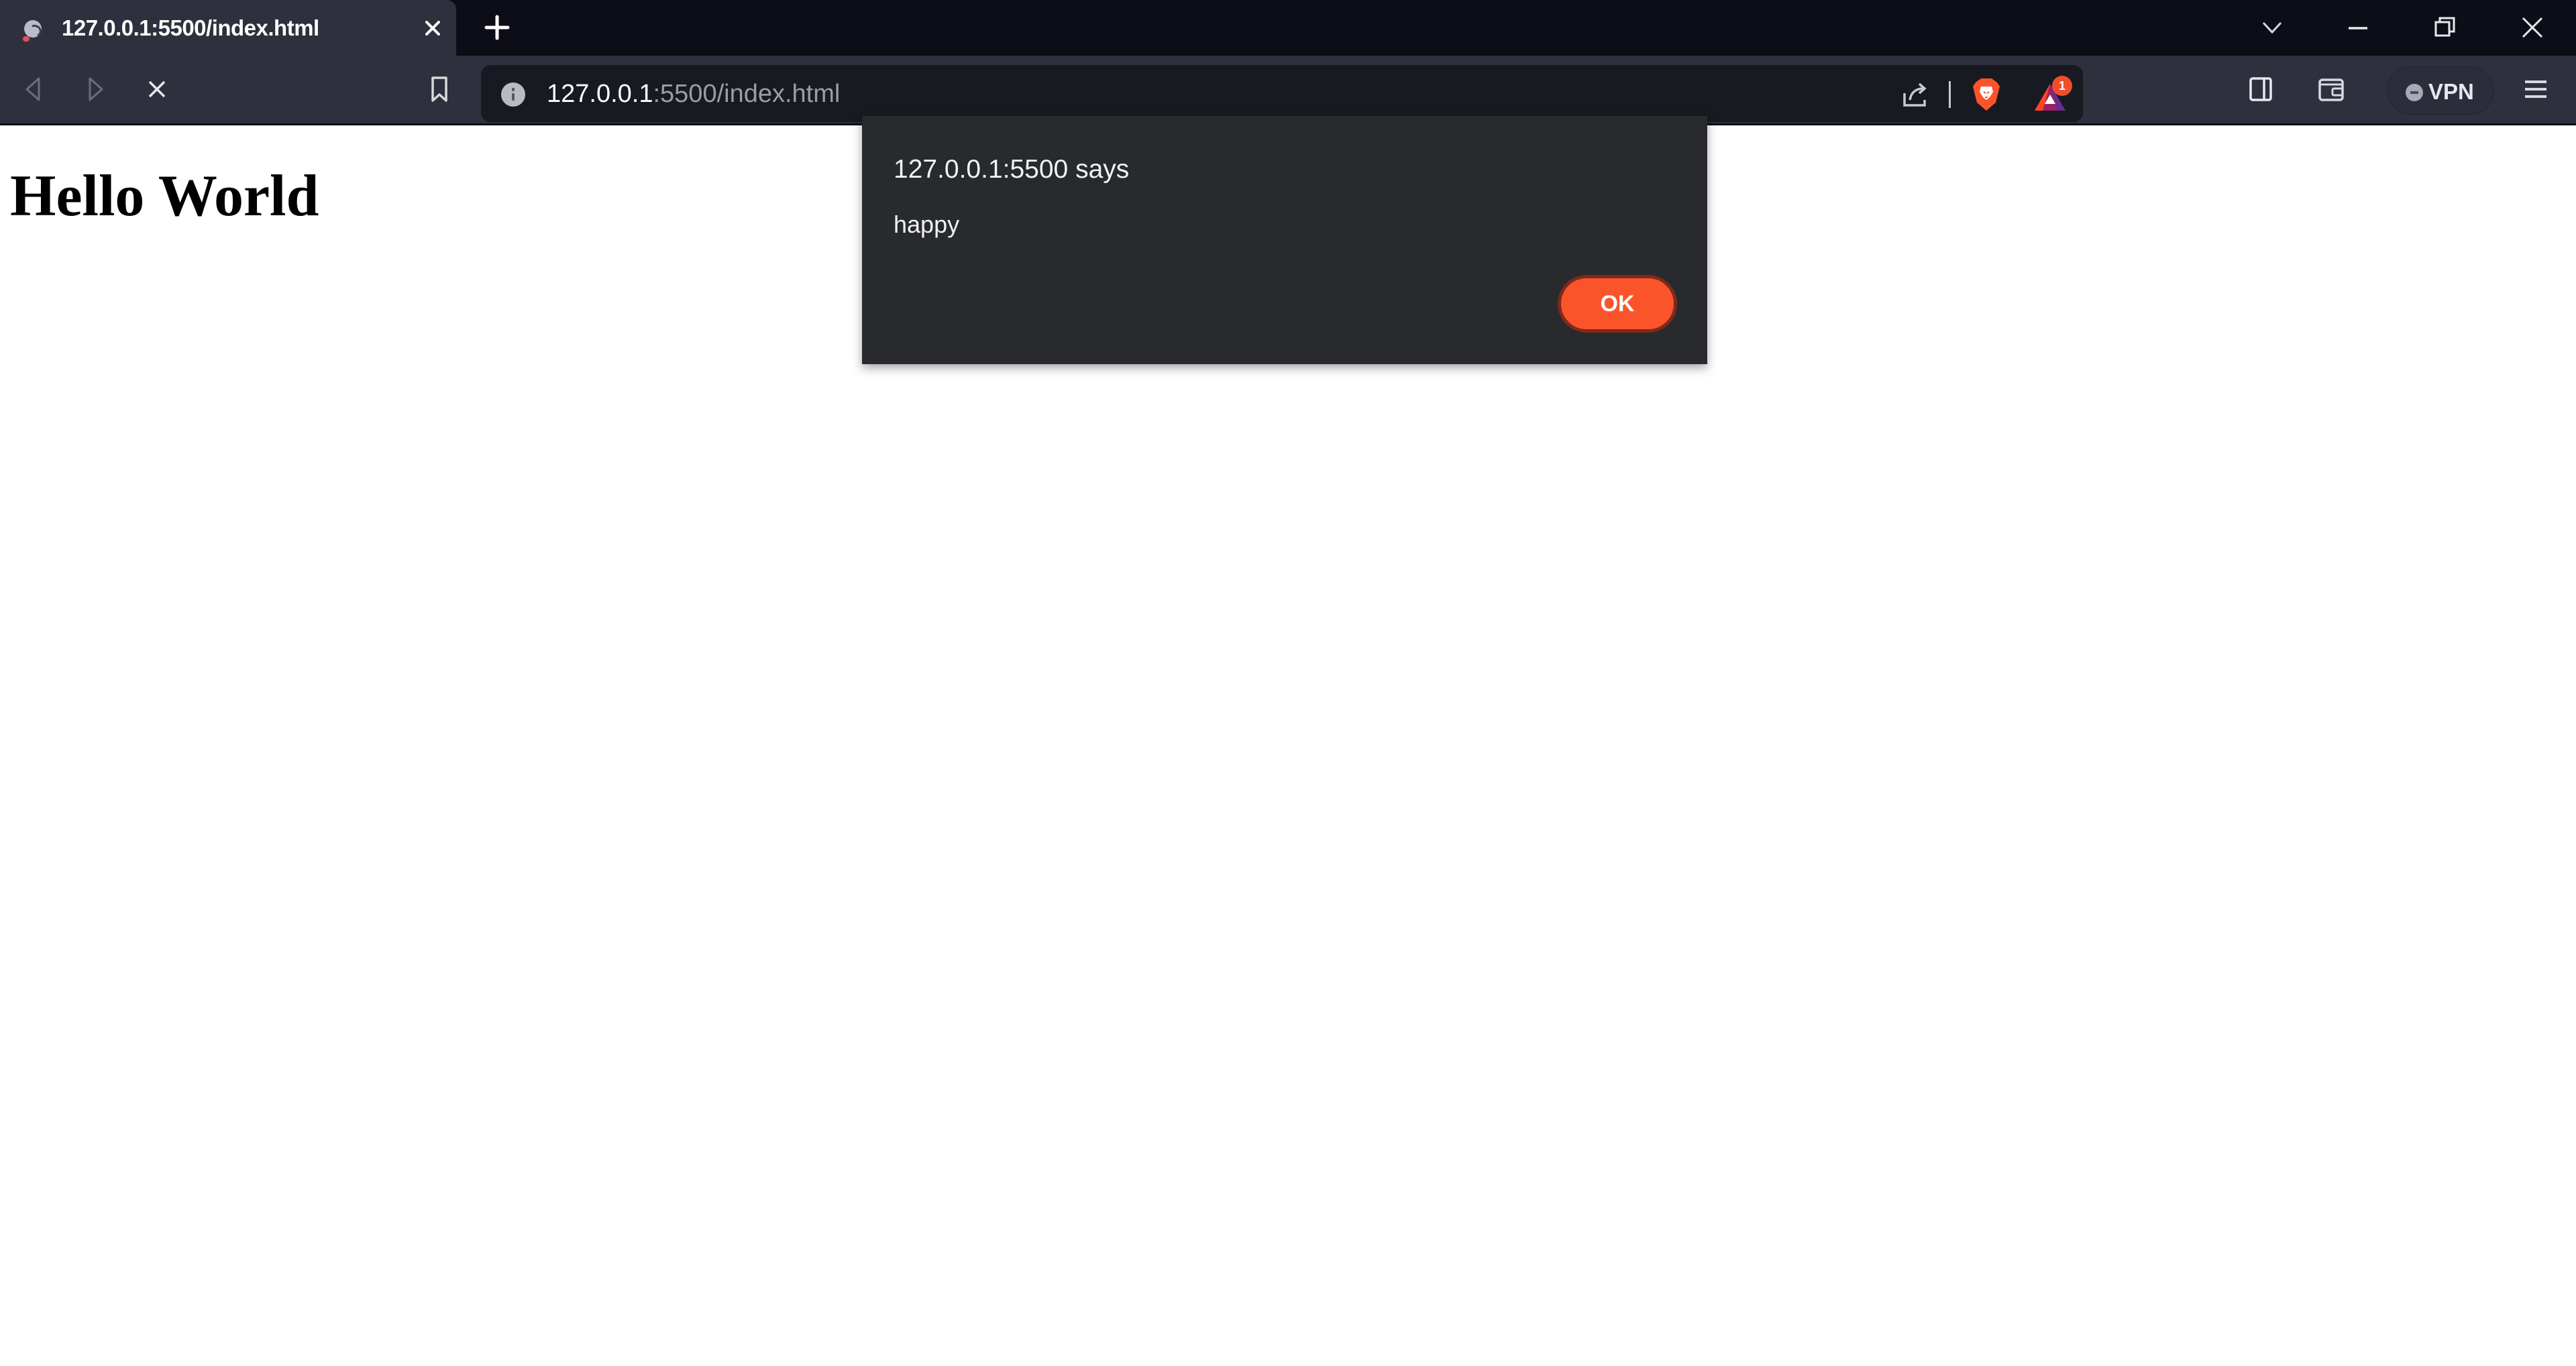 This screenshot has height=1366, width=2576. I want to click on tab-title: 127.0.0.1:5500/index.html, so click(190, 27).